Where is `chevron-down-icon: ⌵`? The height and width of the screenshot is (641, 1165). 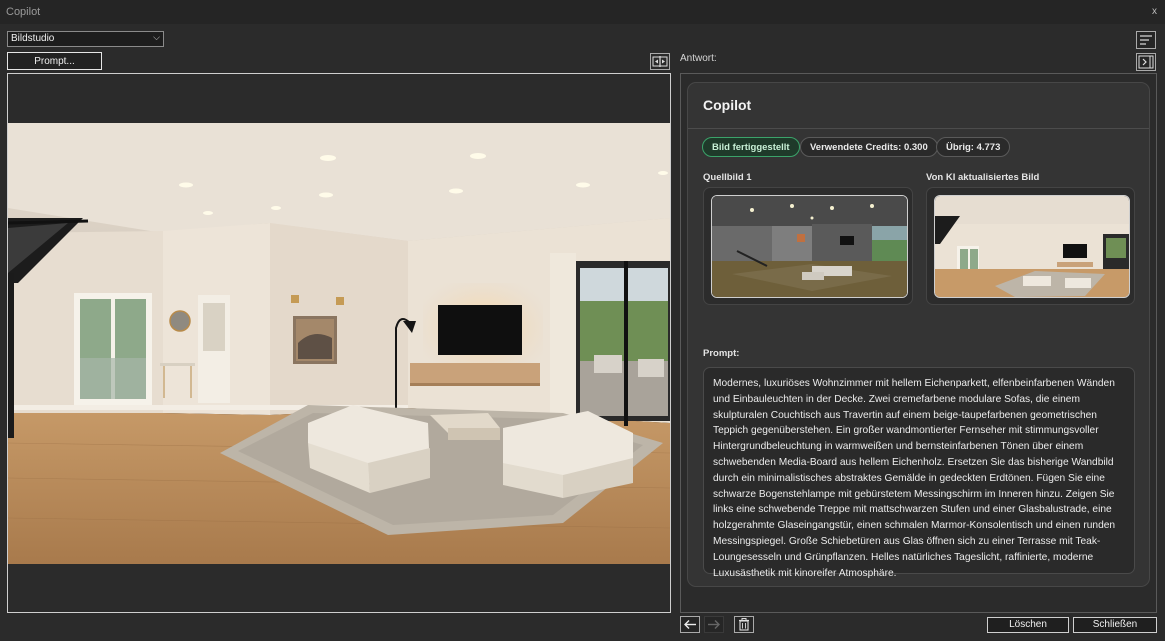 chevron-down-icon: ⌵ is located at coordinates (156, 37).